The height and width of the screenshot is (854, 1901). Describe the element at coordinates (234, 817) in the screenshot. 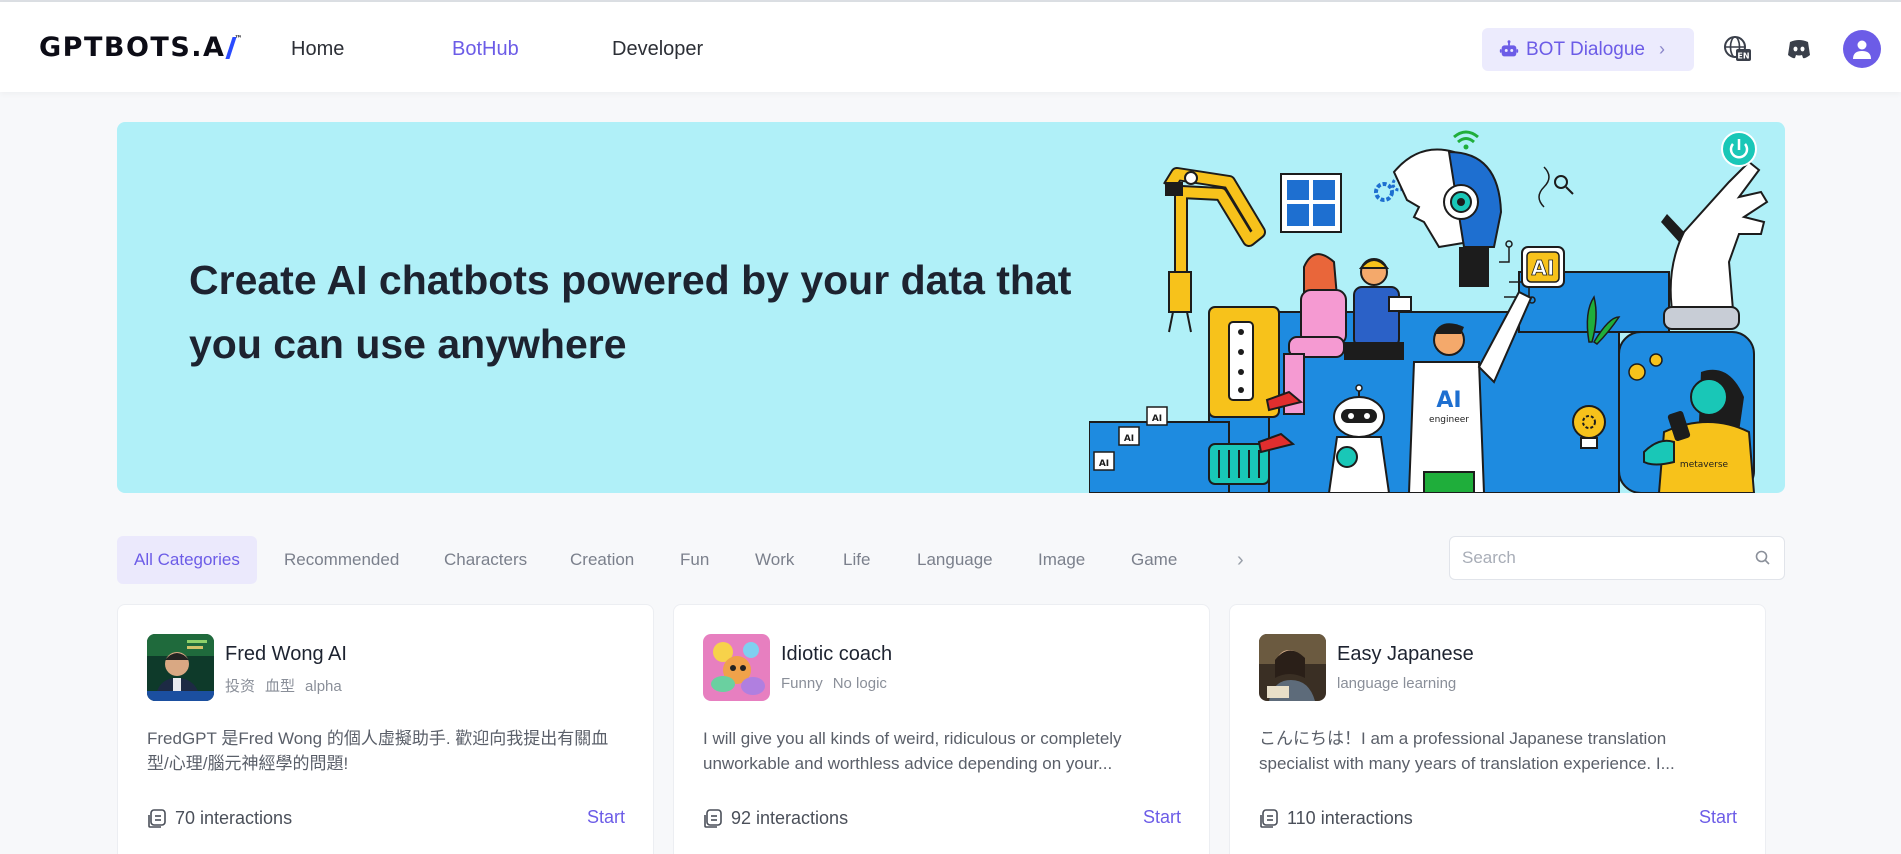

I see `interaction-count-text: 70 interactions` at that location.